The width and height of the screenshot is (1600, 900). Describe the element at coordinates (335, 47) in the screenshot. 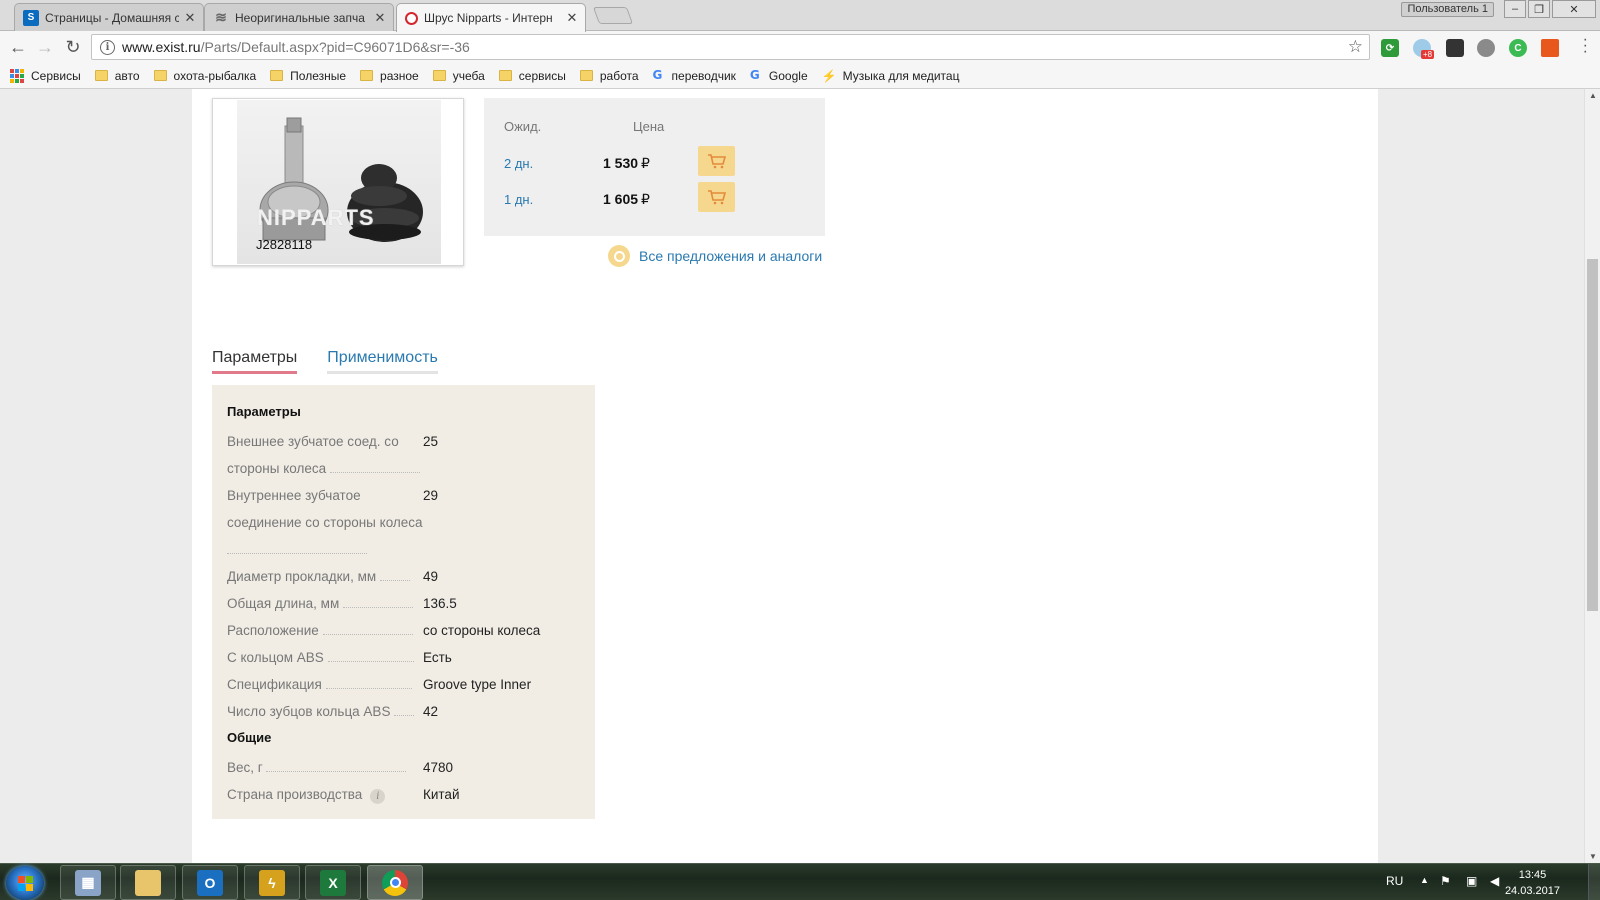

I see `url-path: /Parts/Default.aspx?pid=C96071D6&sr=-36` at that location.